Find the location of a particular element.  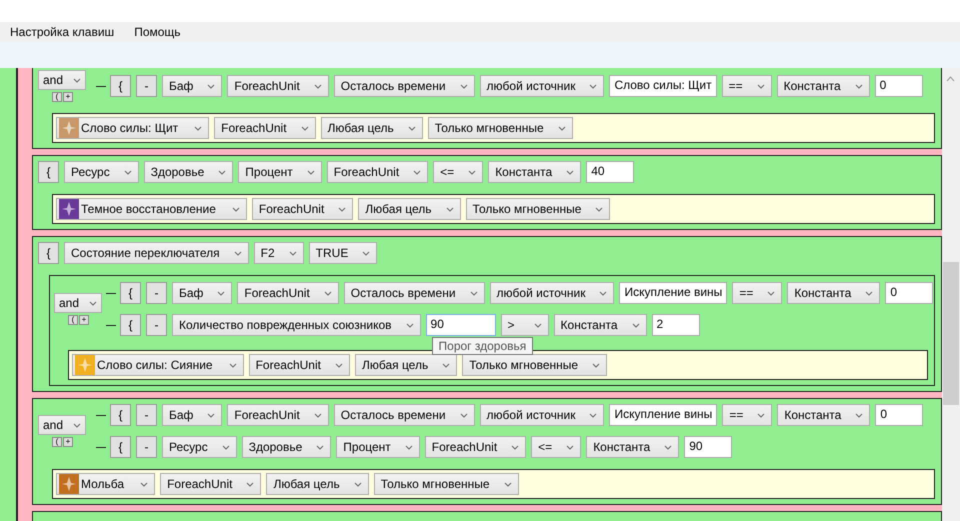

scroll-up-icon is located at coordinates (950, 79).